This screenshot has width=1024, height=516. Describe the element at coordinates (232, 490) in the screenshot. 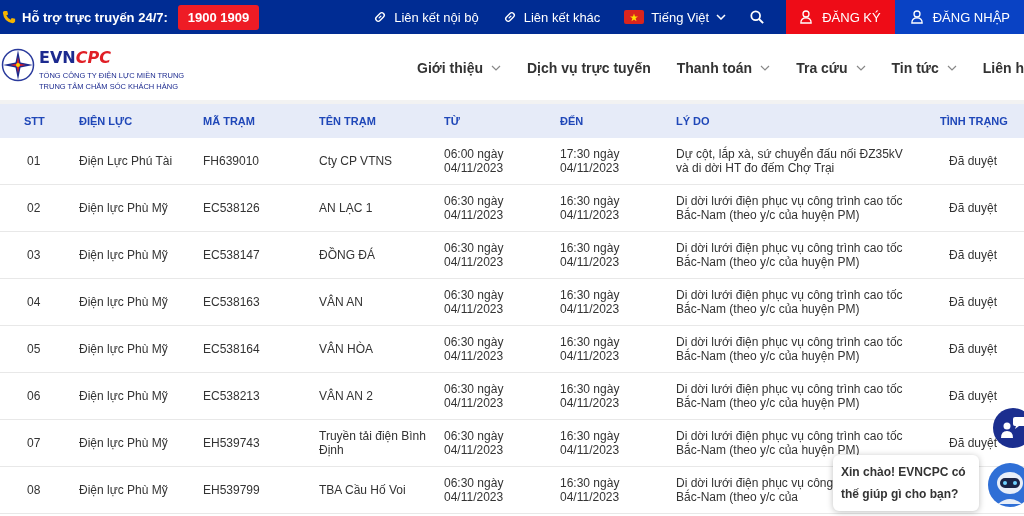

I see `table-cell-text: EH539799` at that location.